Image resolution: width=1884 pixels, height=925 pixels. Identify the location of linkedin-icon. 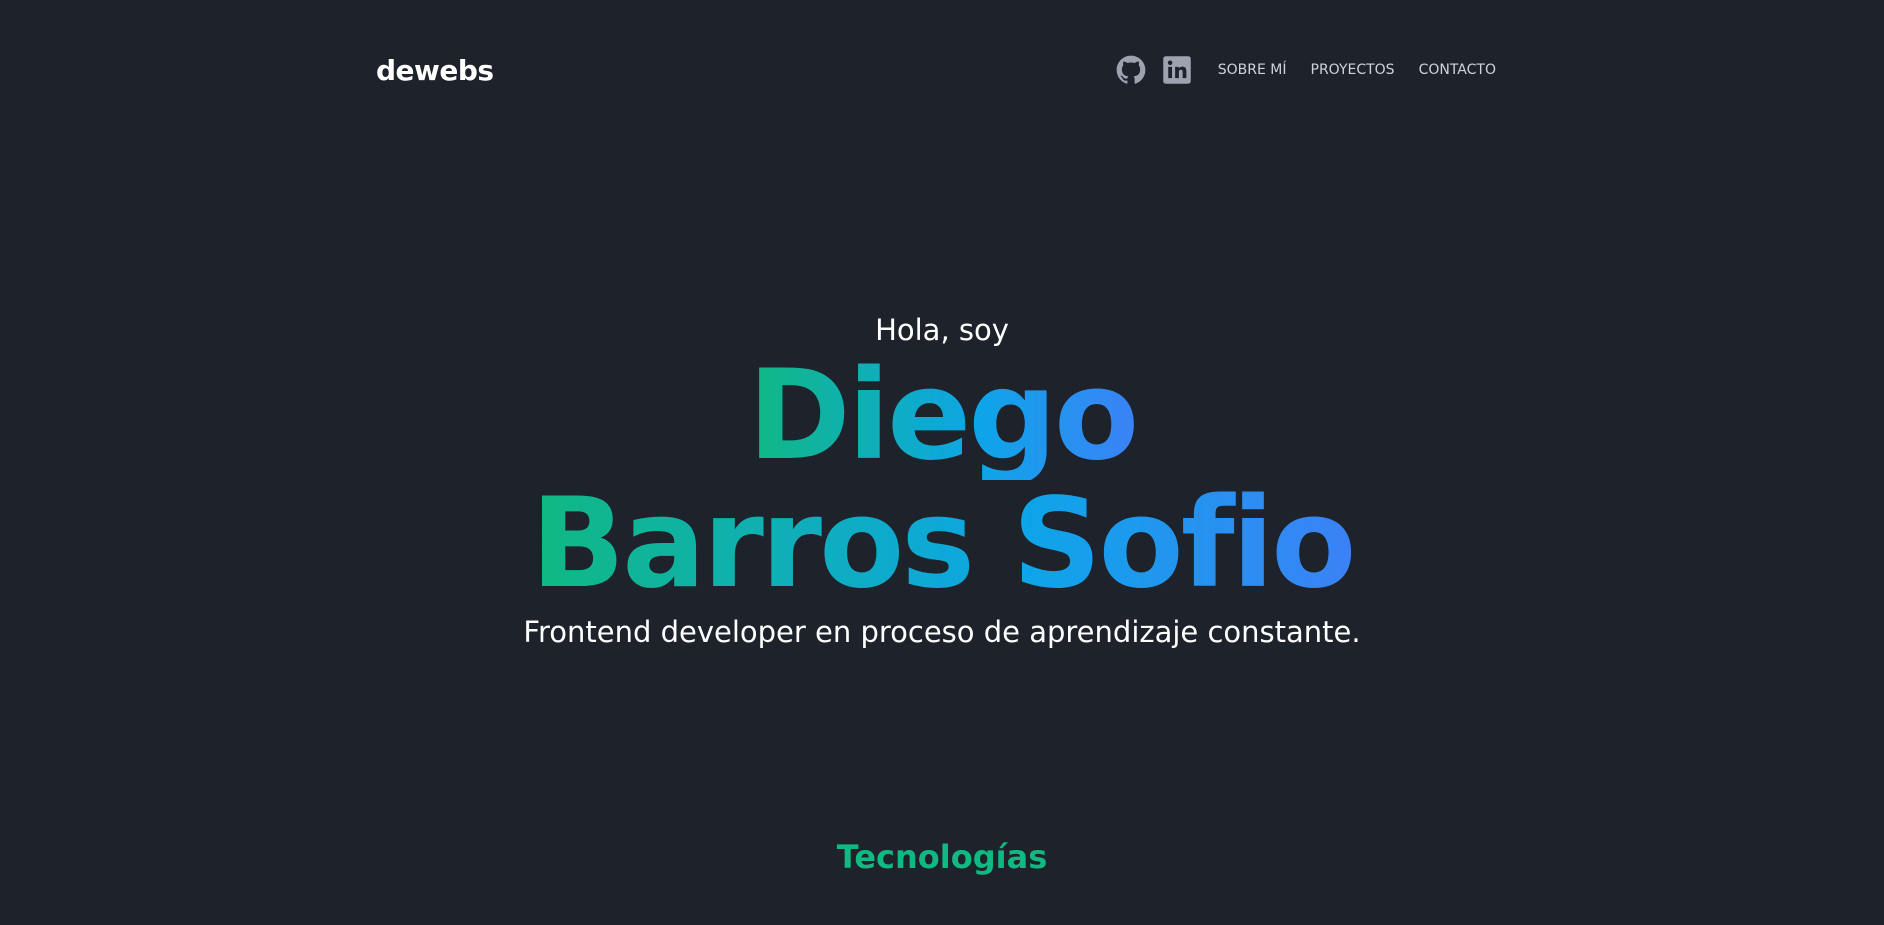
(1177, 70).